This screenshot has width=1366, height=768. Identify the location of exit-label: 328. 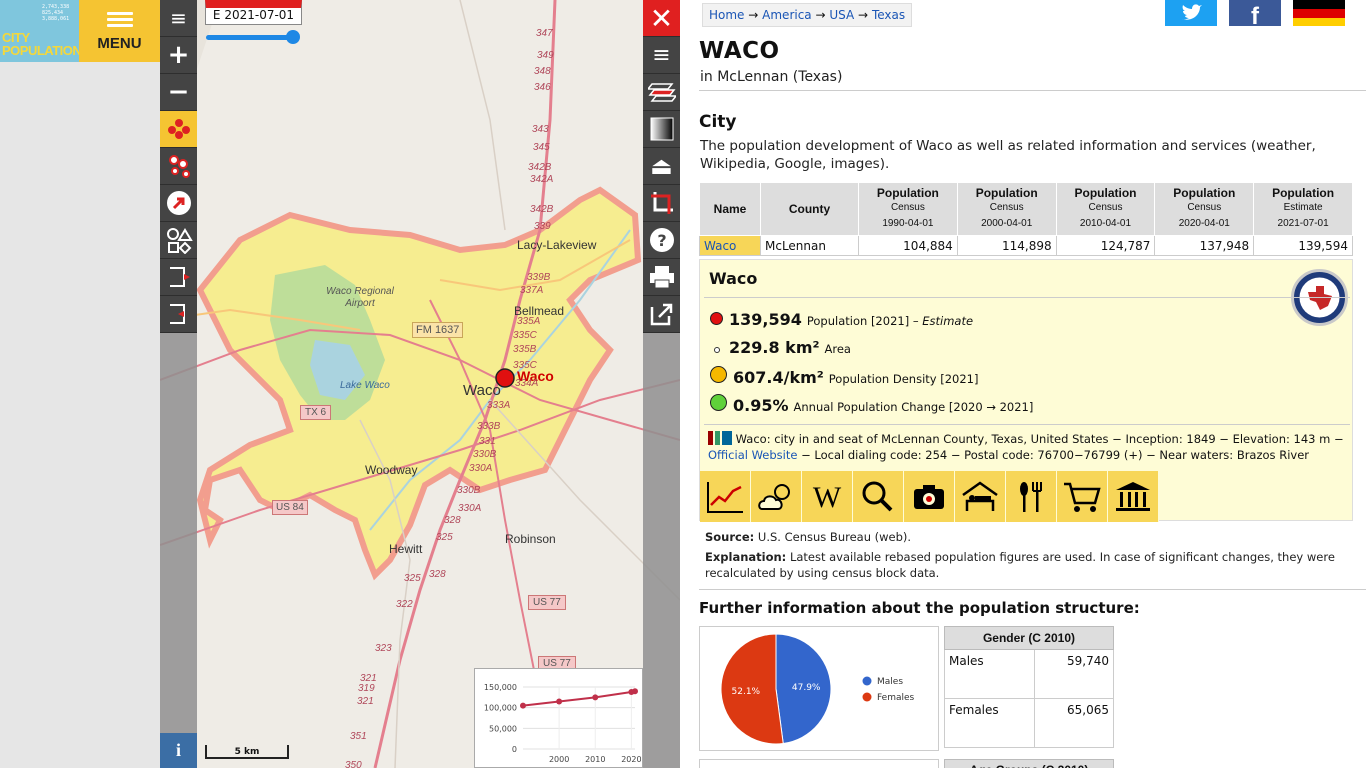
(437, 574).